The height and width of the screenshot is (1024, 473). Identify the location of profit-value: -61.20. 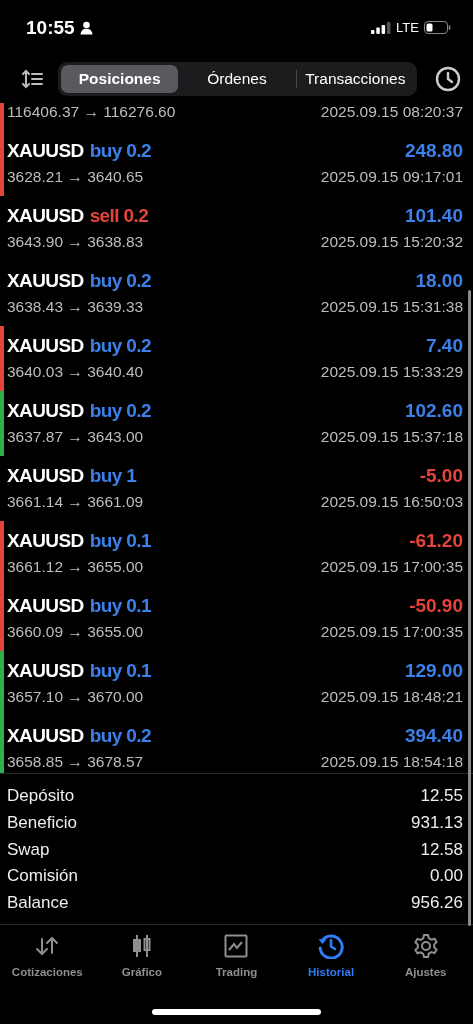
(436, 541).